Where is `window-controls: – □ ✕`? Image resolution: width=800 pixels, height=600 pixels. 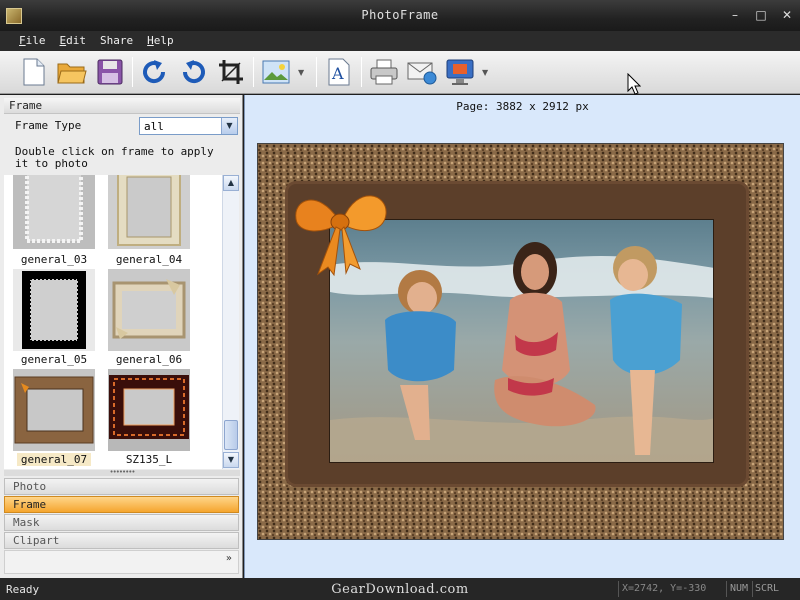 window-controls: – □ ✕ is located at coordinates (761, 15).